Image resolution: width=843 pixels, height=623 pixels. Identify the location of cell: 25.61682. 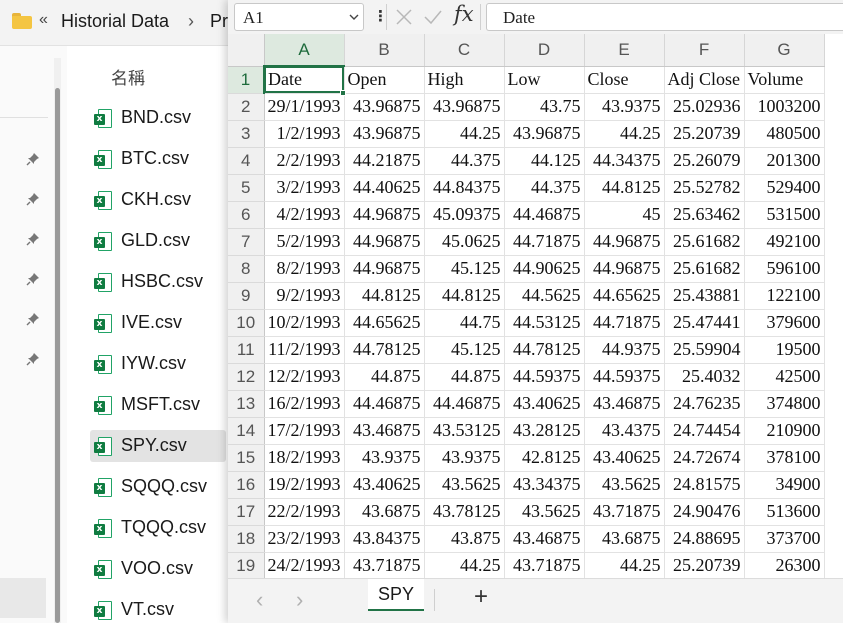
(704, 269).